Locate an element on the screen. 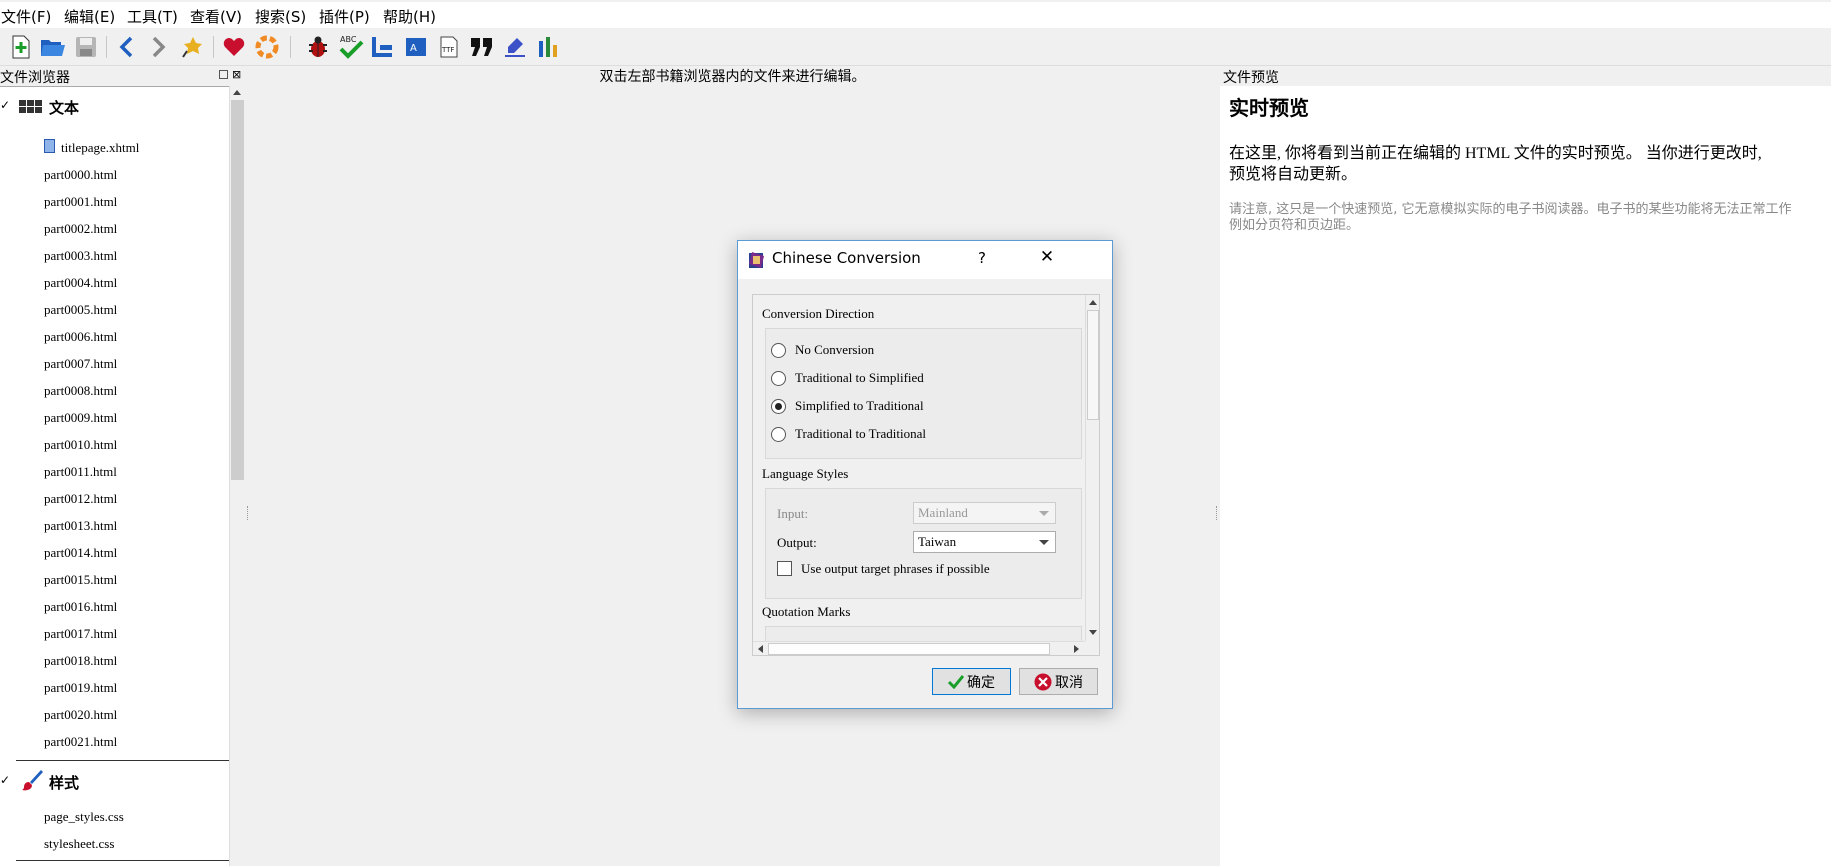 The height and width of the screenshot is (866, 1831). close-panel-icon: ⊠ is located at coordinates (236, 74).